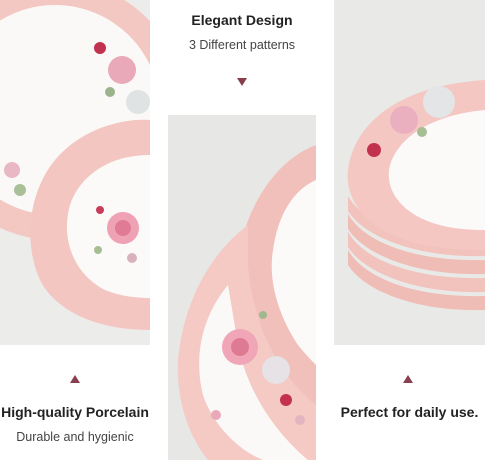 The image size is (485, 460). Describe the element at coordinates (75, 437) in the screenshot. I see `left-subtitle: Durable and hygienic` at that location.